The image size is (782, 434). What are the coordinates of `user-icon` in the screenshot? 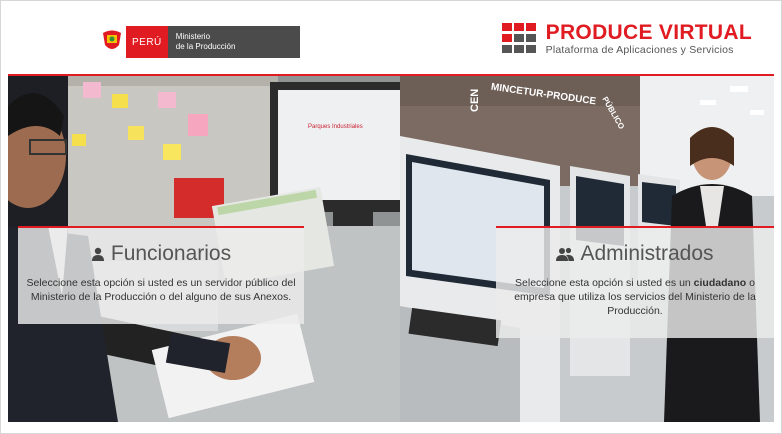 It's located at (97, 254).